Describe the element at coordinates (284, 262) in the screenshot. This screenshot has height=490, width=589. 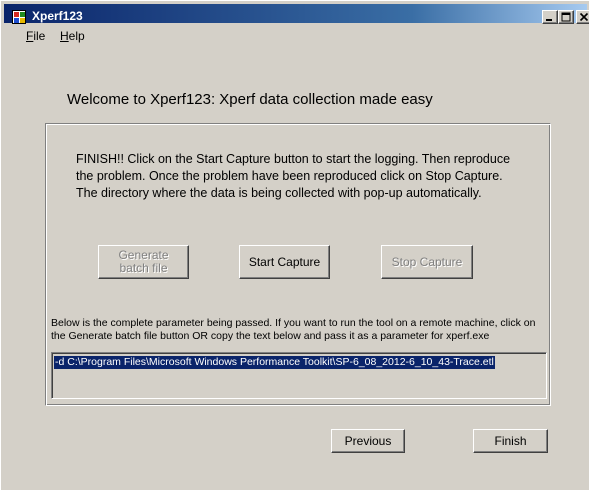
I see `start-capture-button: Start Capture` at that location.